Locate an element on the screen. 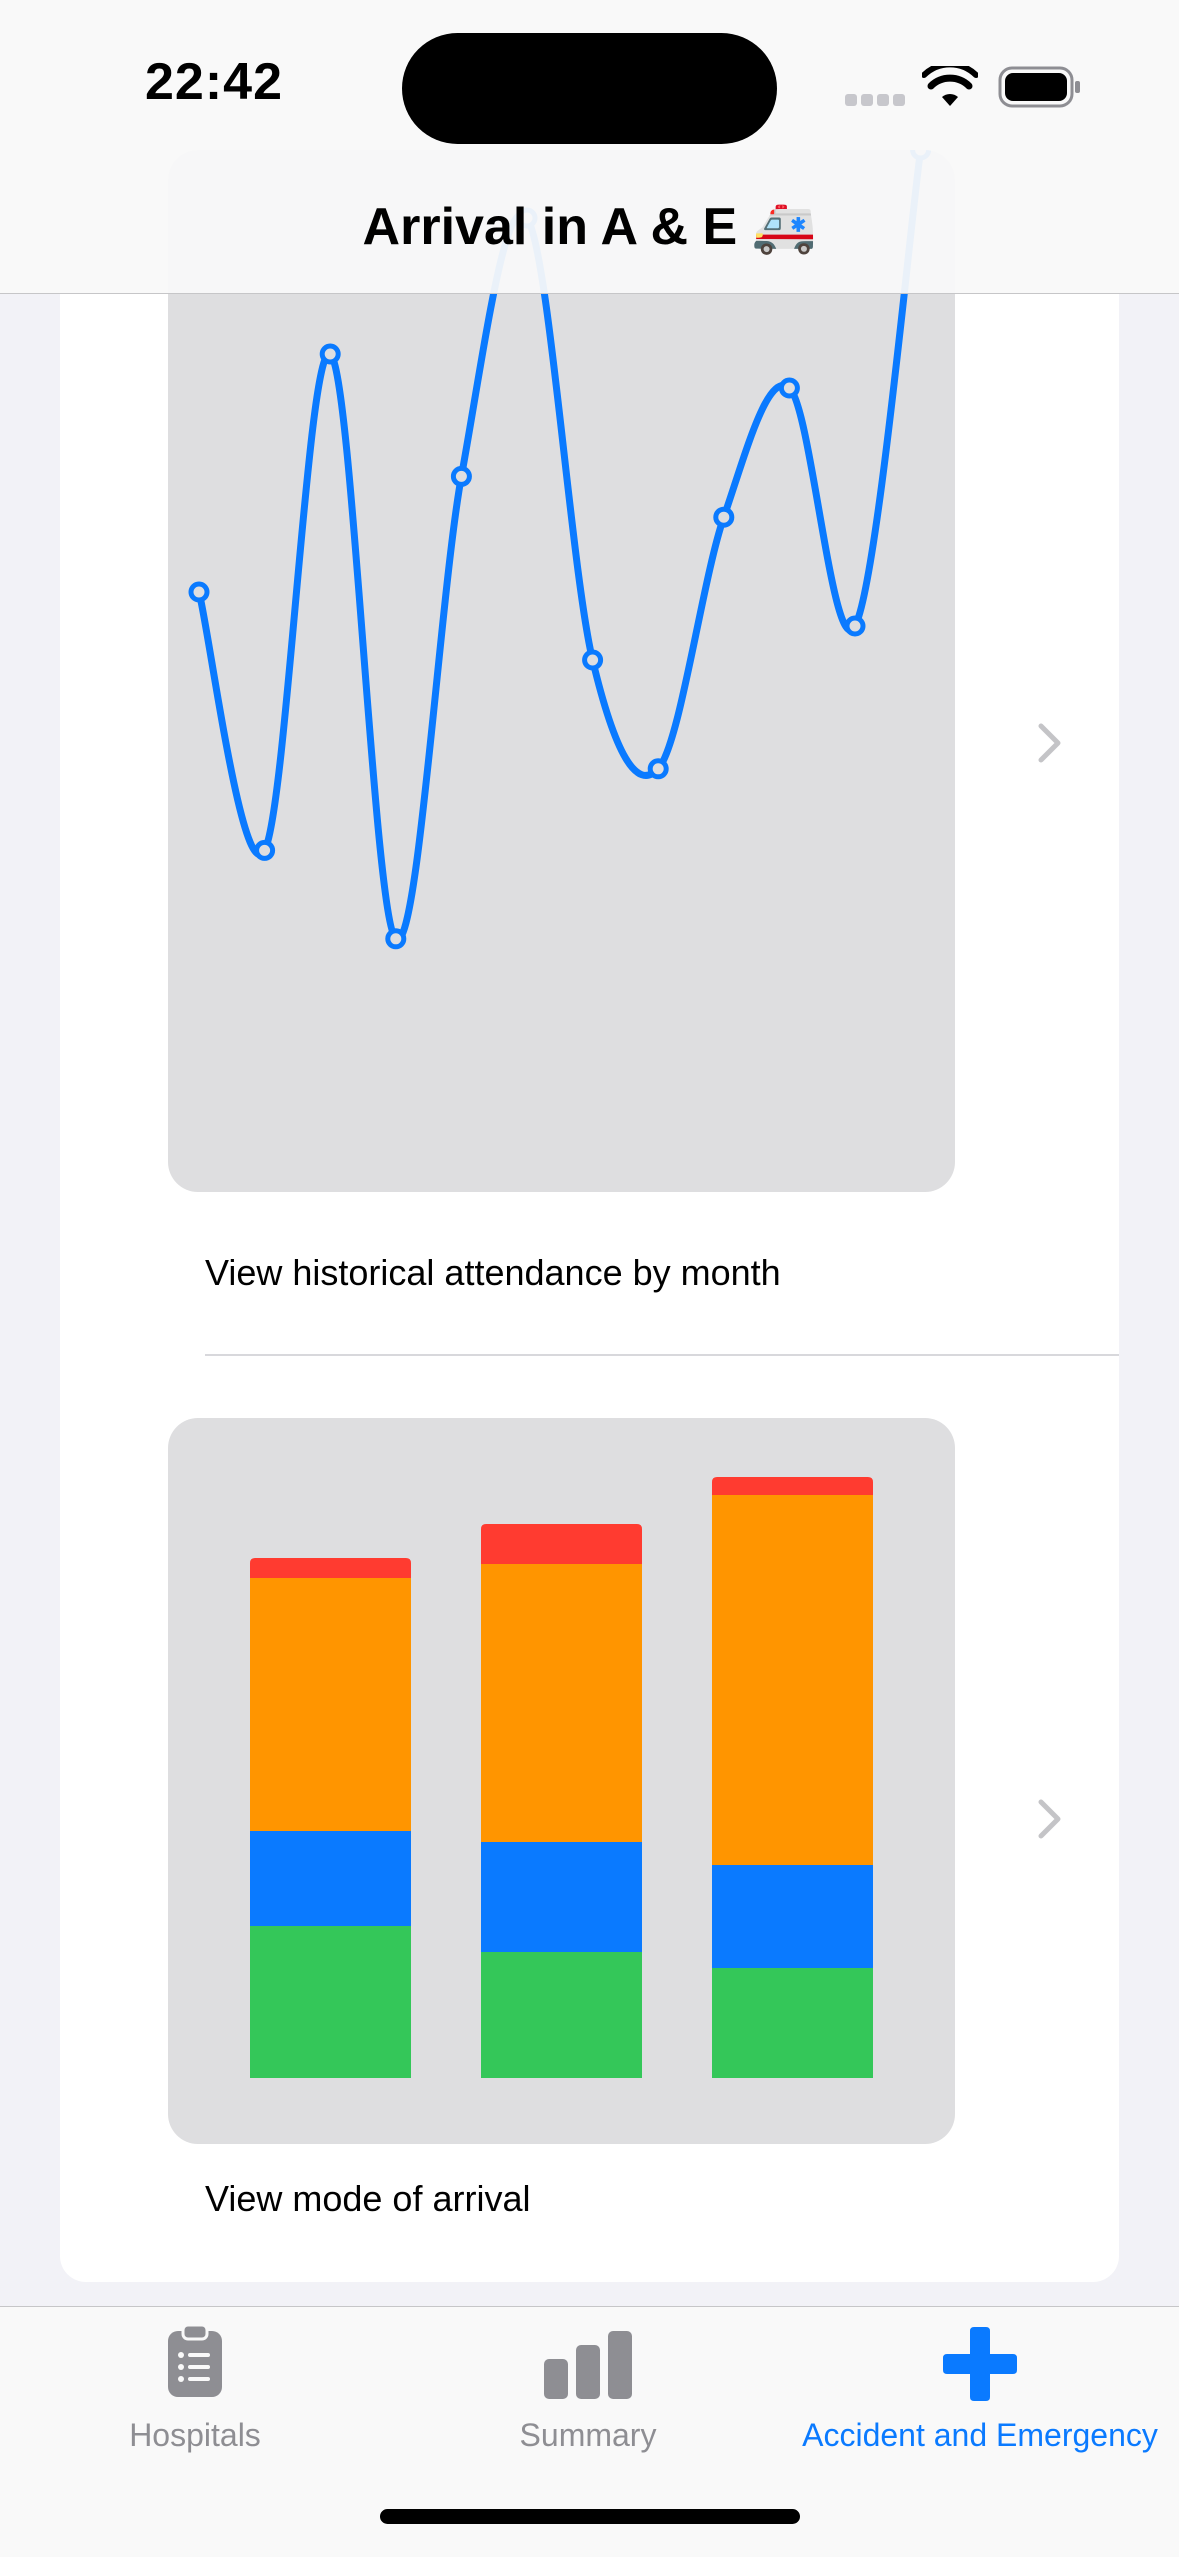 This screenshot has width=1179, height=2557. bar-chart-svg is located at coordinates (561, 1777).